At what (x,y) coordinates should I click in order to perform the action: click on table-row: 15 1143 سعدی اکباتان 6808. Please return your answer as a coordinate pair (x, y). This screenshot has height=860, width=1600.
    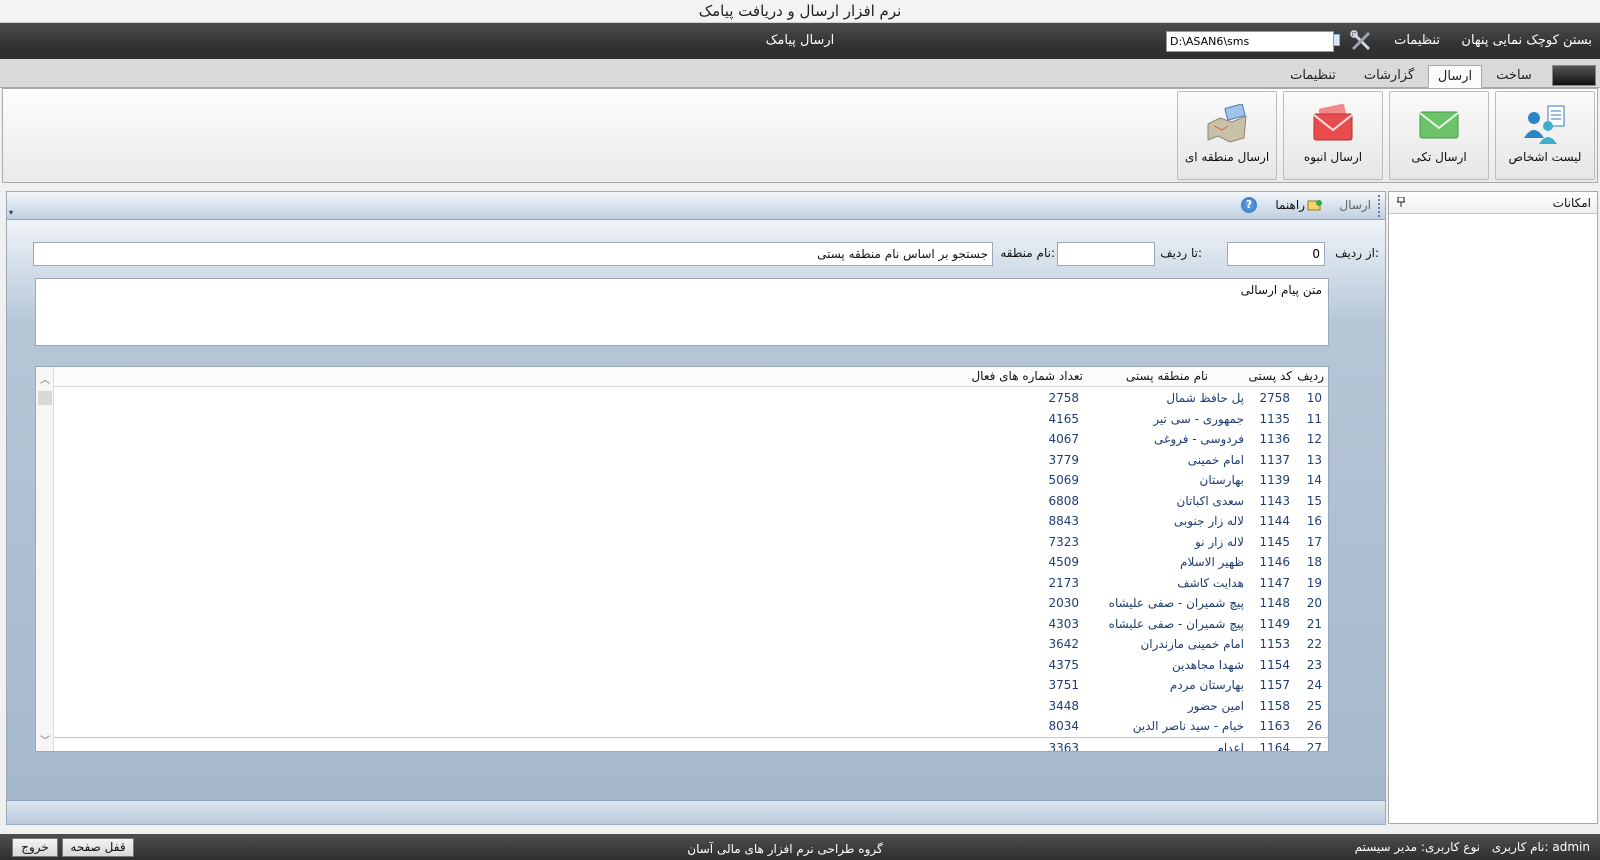
    Looking at the image, I should click on (691, 501).